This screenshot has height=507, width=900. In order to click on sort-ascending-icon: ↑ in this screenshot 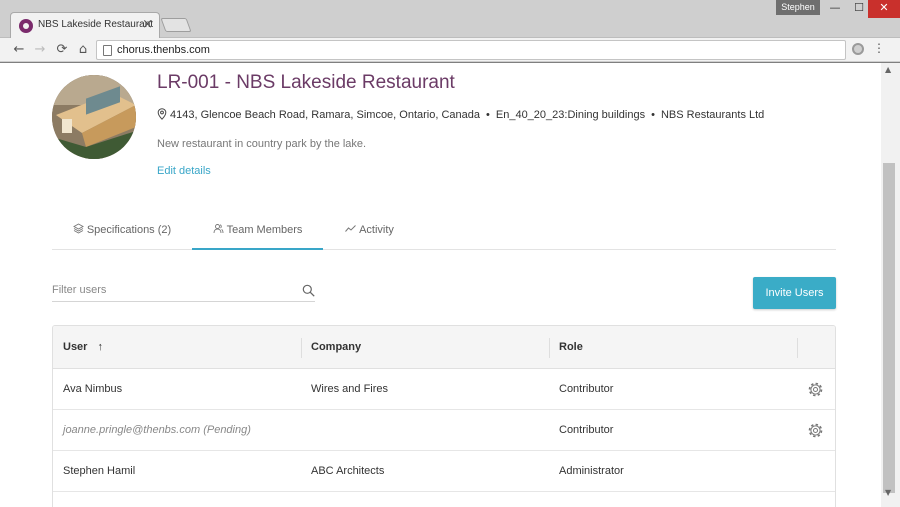, I will do `click(101, 347)`.